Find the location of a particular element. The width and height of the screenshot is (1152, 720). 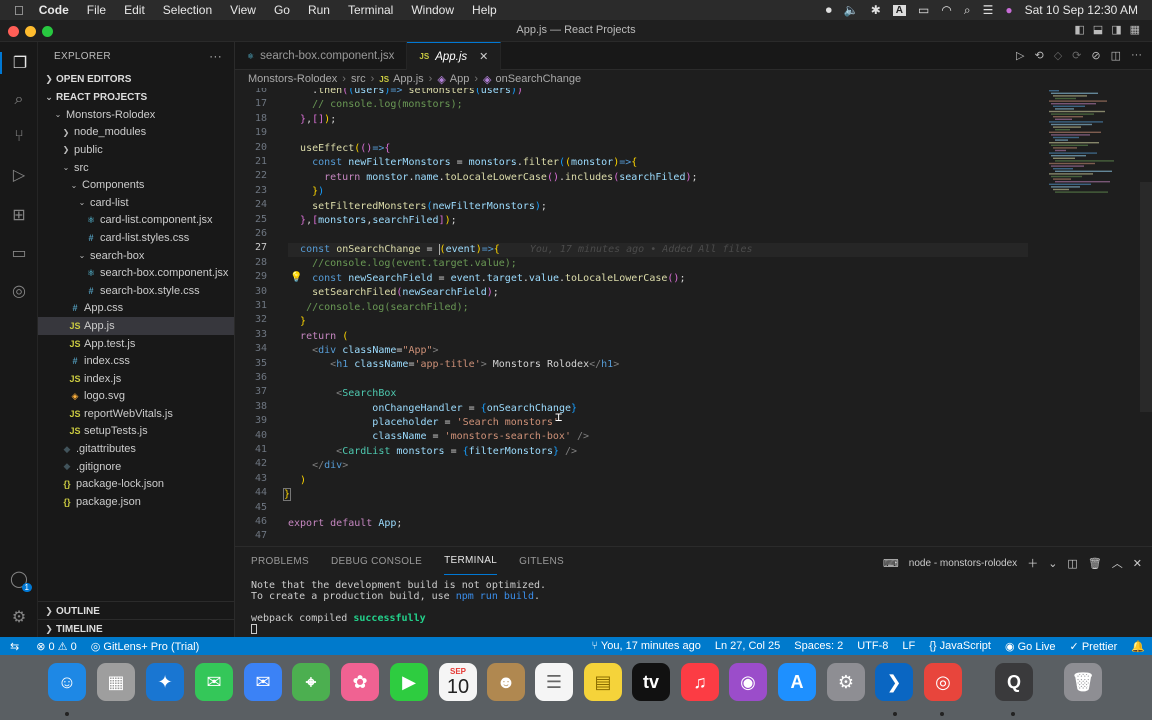

tree-item: ⚛ card-list.component.jsx is located at coordinates (136, 221).